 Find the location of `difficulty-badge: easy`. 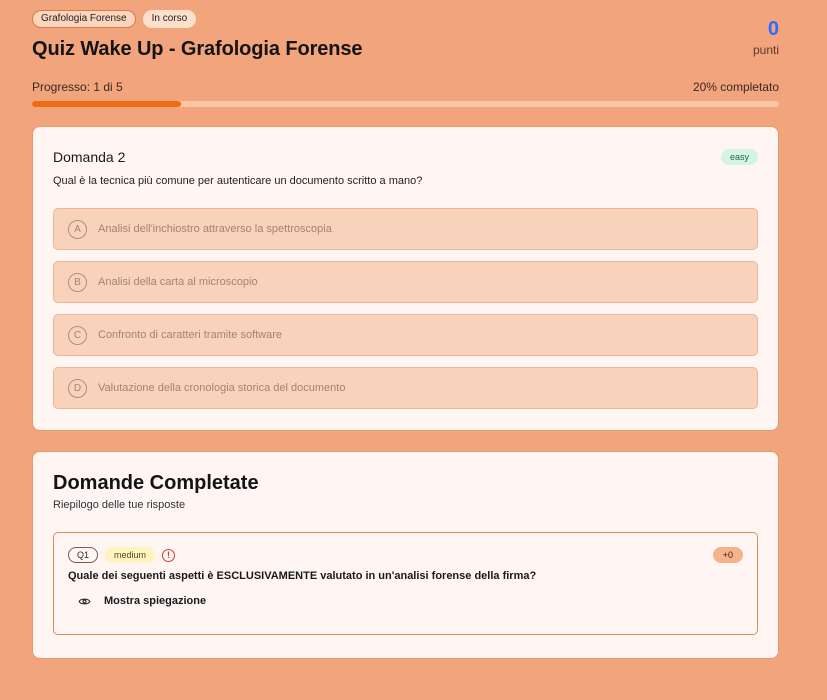

difficulty-badge: easy is located at coordinates (739, 157).